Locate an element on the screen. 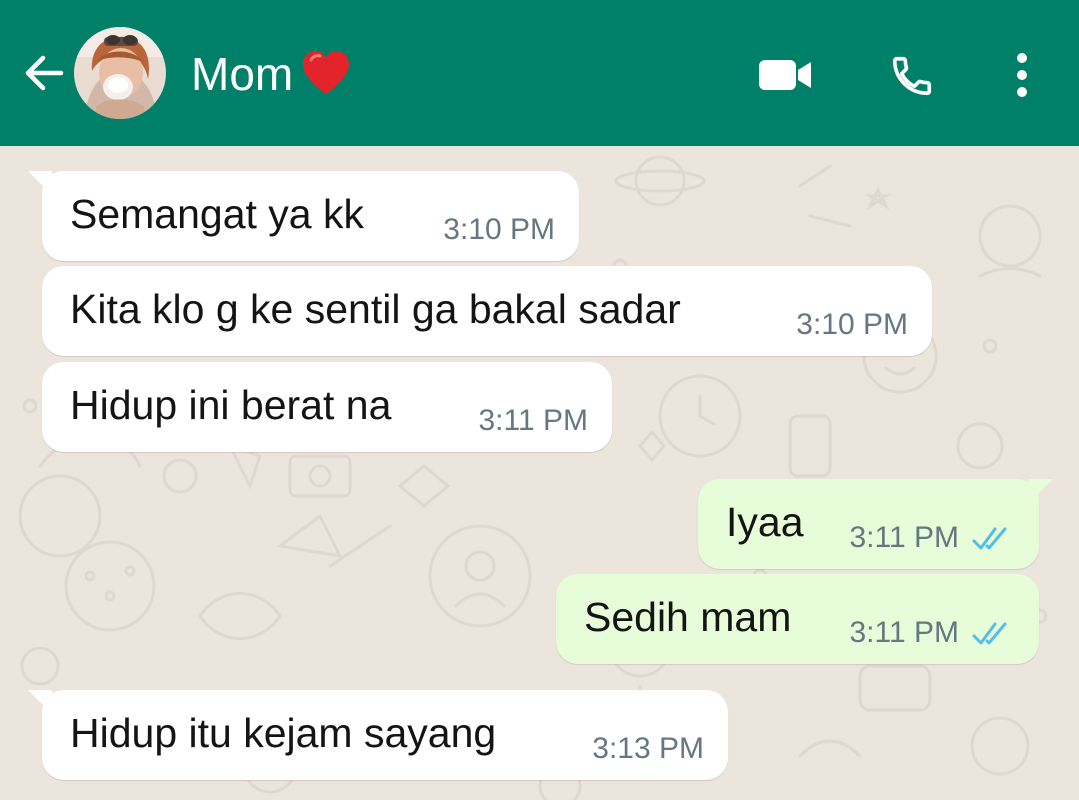  video-call-icon is located at coordinates (785, 75).